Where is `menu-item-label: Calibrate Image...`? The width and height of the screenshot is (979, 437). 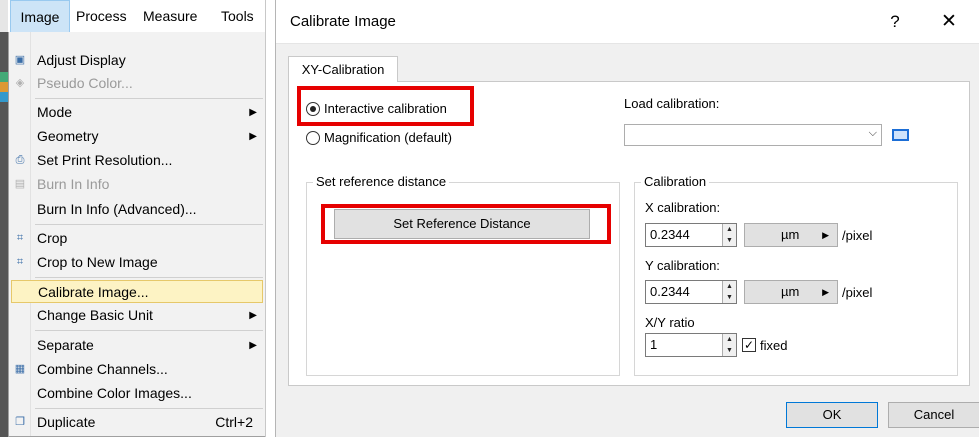 menu-item-label: Calibrate Image... is located at coordinates (93, 292).